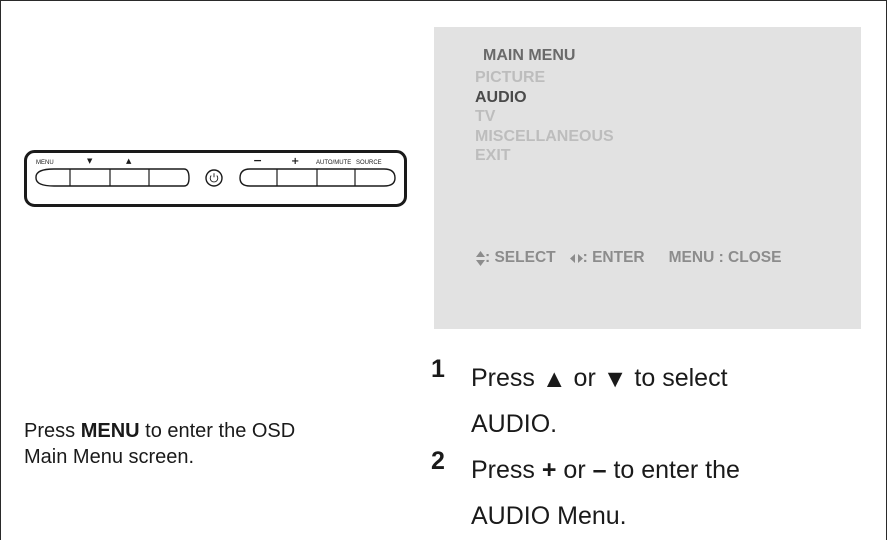  Describe the element at coordinates (217, 431) in the screenshot. I see `description-suffix: to enter the OSD` at that location.